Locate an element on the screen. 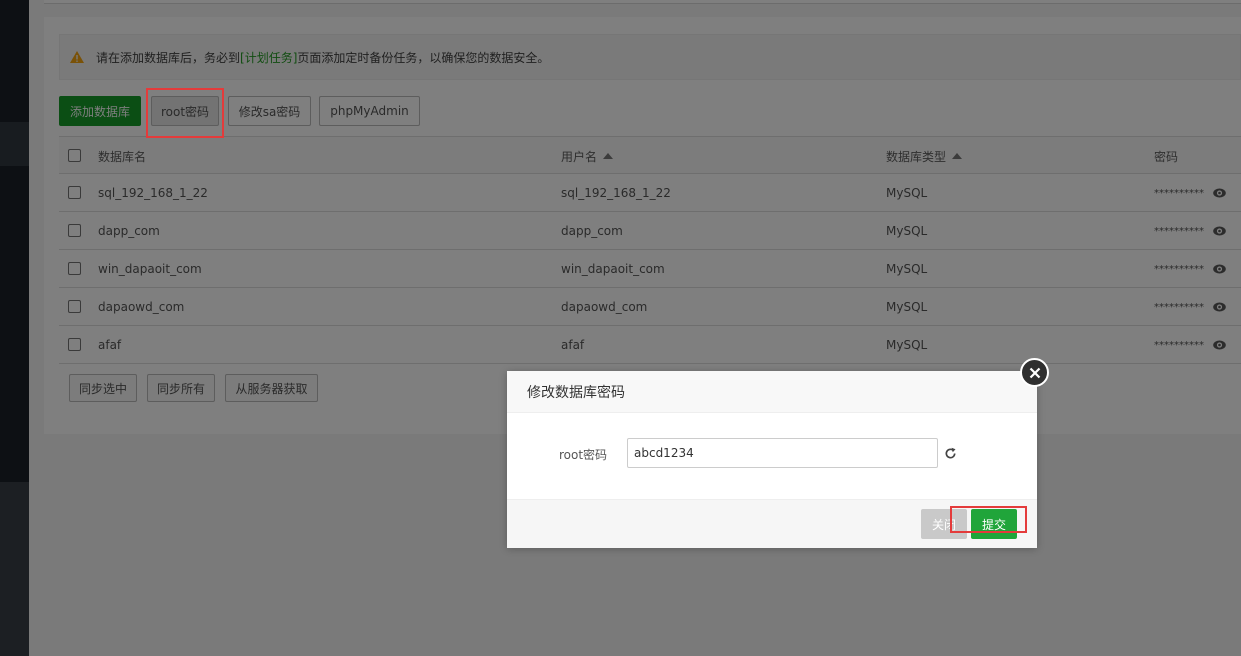 Image resolution: width=1241 pixels, height=656 pixels. sidebar-active-item is located at coordinates (14, 144).